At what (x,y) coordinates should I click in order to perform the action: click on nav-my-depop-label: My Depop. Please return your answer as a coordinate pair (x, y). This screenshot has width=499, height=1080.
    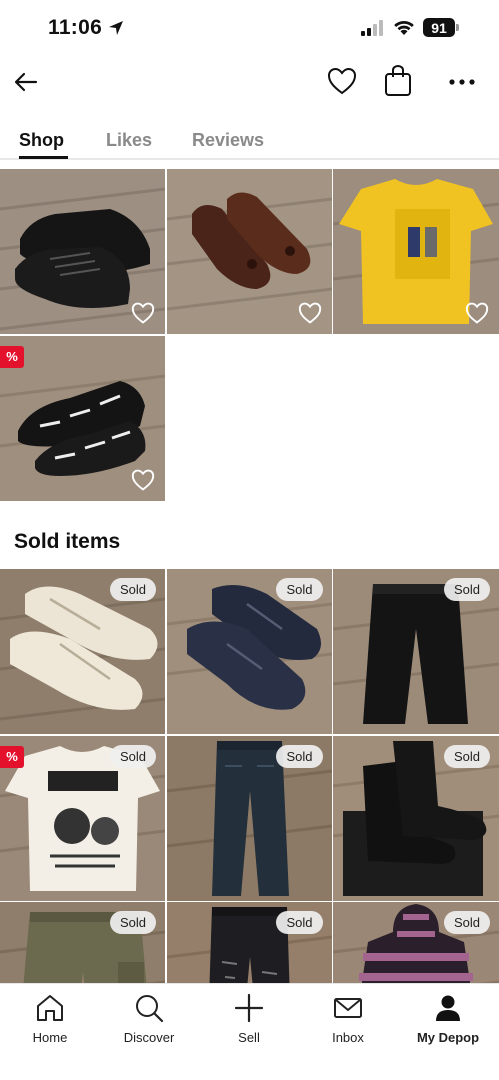
    Looking at the image, I should click on (448, 1037).